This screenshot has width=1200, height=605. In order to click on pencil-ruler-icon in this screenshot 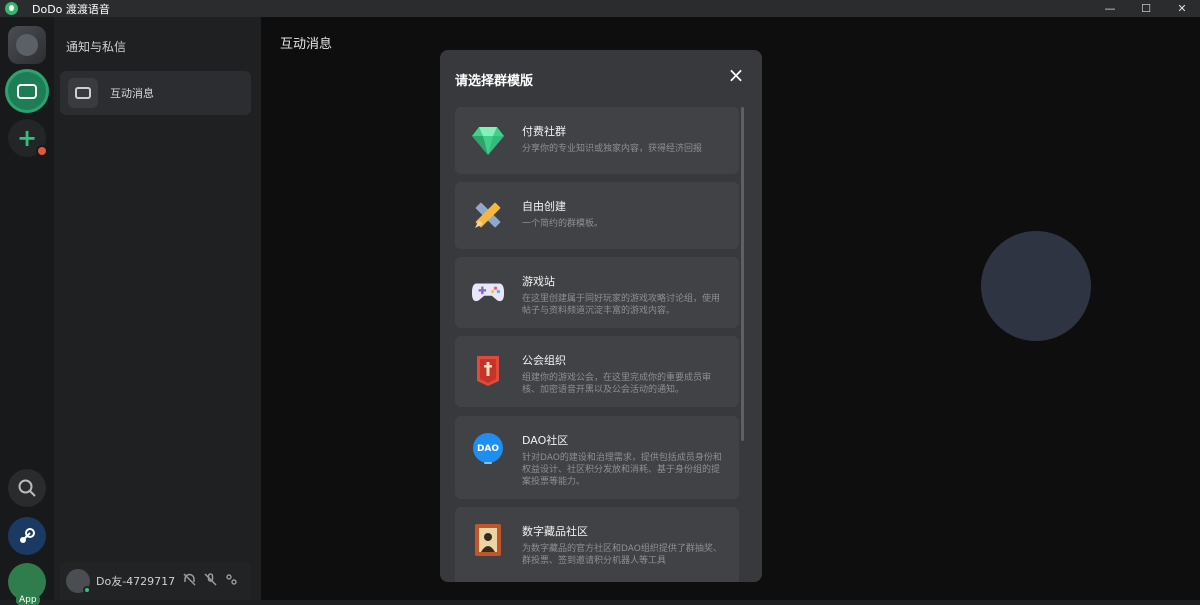, I will do `click(488, 215)`.